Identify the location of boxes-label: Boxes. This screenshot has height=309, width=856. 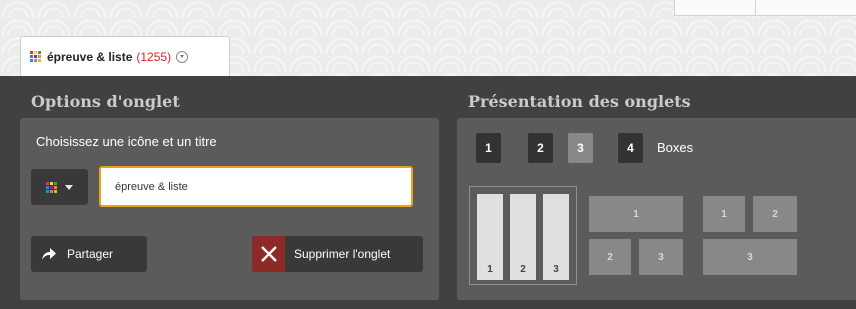
(675, 147).